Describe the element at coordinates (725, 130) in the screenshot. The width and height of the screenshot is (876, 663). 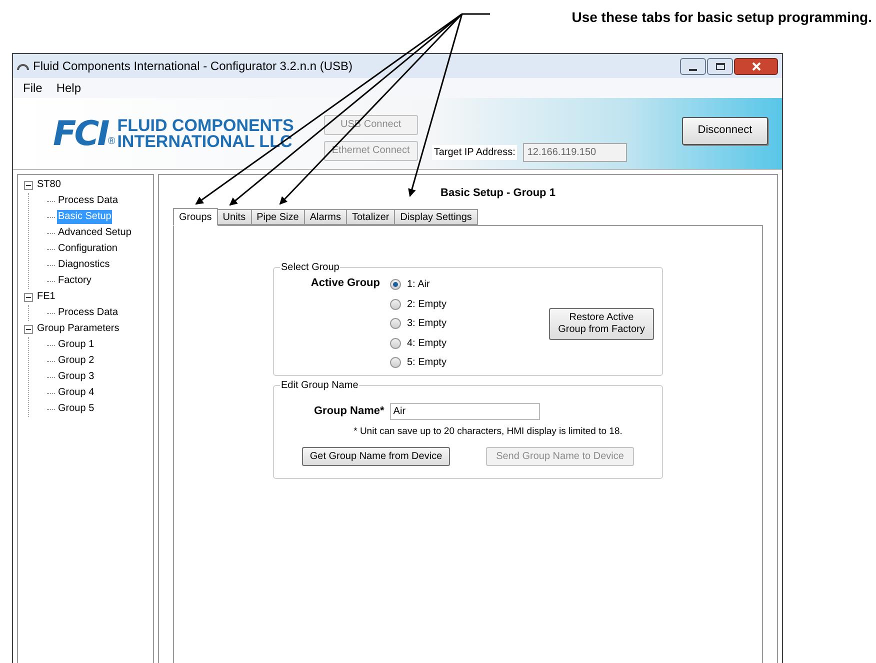
I see `disconnect-button: Disconnect` at that location.